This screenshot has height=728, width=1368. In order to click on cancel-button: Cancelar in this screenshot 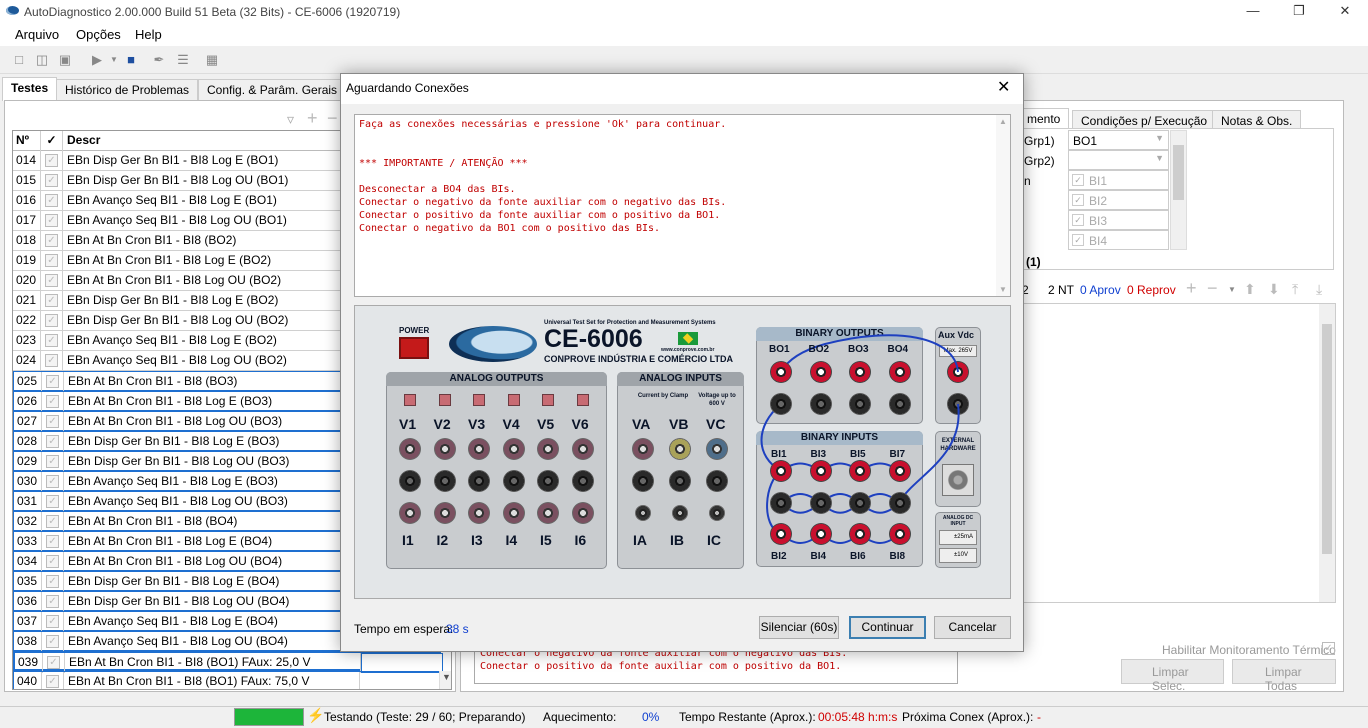, I will do `click(972, 627)`.